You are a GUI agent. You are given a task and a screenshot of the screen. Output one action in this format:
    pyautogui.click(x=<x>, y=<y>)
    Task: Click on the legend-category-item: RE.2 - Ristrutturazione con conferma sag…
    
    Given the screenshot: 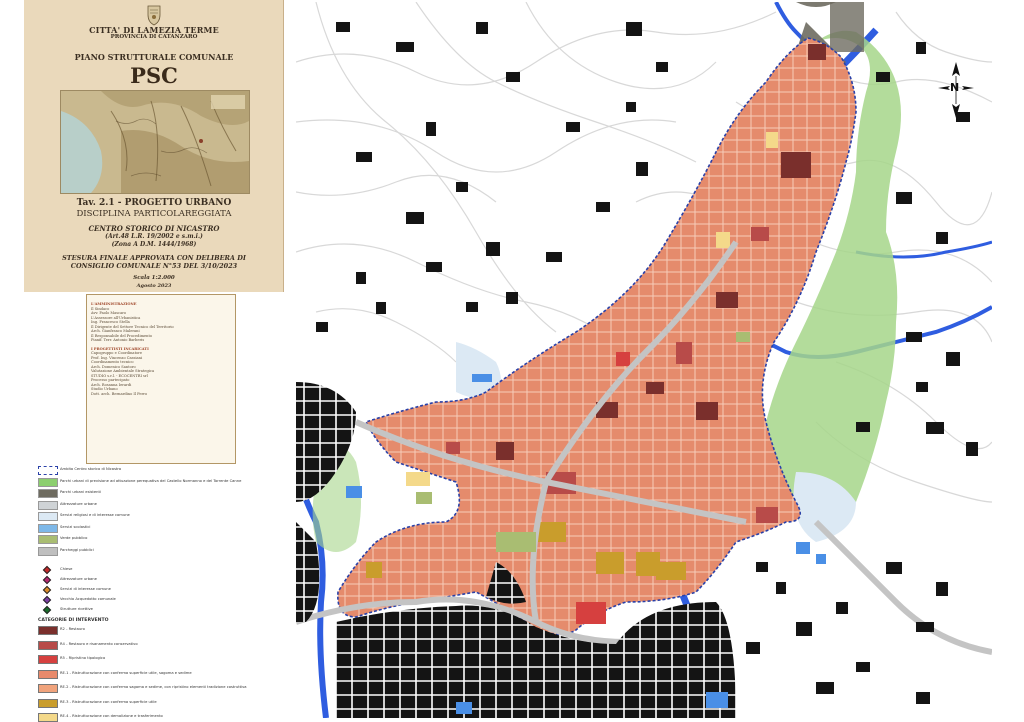 What is the action you would take?
    pyautogui.click(x=159, y=688)
    